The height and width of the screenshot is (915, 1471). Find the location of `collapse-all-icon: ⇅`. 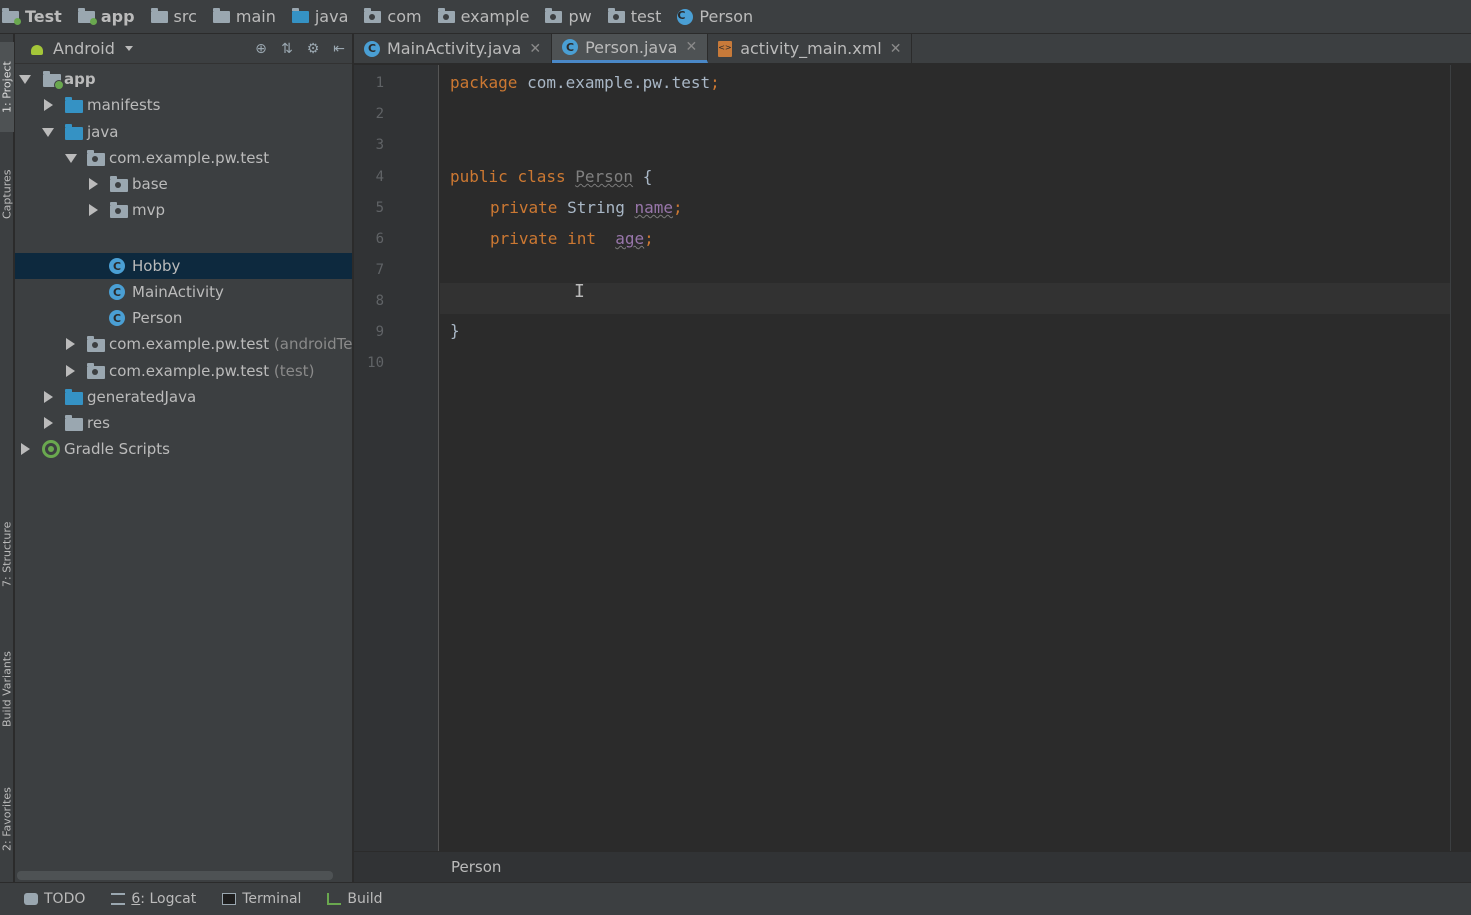

collapse-all-icon: ⇅ is located at coordinates (287, 49).